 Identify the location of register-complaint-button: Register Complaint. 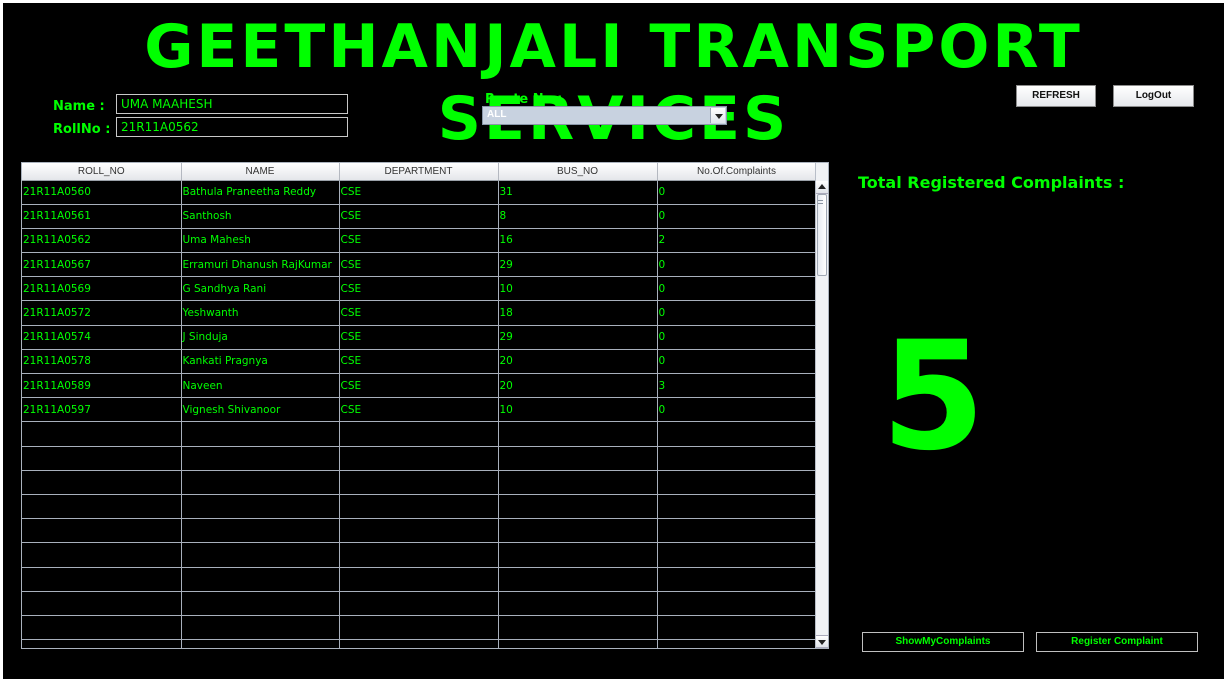
(1117, 642).